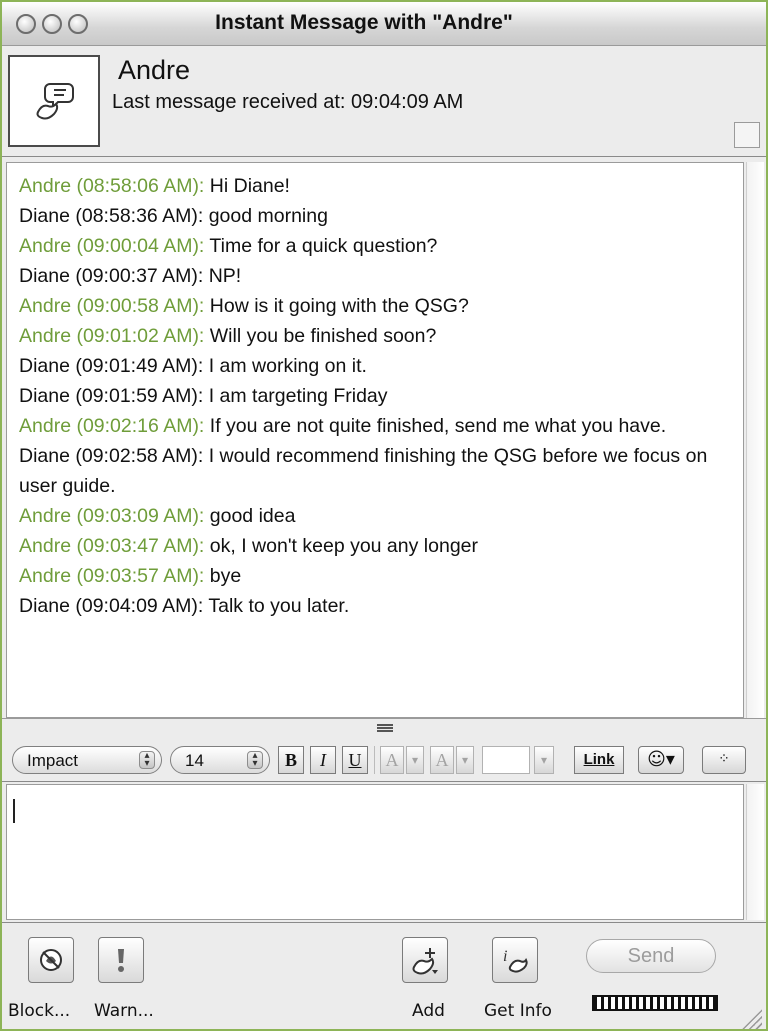 The image size is (768, 1031). What do you see at coordinates (265, 216) in the screenshot?
I see `message-text: good morning` at bounding box center [265, 216].